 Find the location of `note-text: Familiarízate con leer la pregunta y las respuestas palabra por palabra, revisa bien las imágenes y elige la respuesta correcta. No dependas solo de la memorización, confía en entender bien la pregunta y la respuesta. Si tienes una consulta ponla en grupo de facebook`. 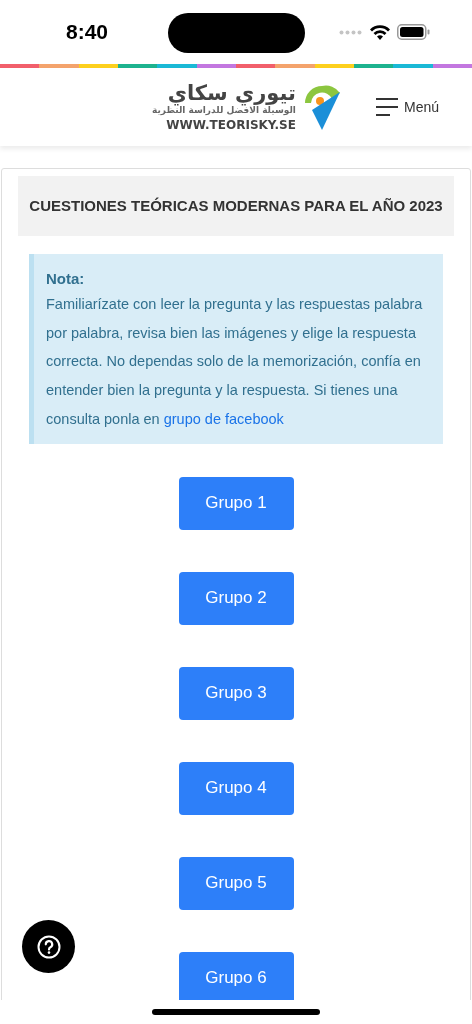

note-text: Familiarízate con leer la pregunta y las respuestas palabra por palabra, revisa bien las imágenes y elige la respuesta correcta. No dependas solo de la memorización, confía en entender bien la pregunta y la respuesta. Si tienes una consulta ponla en grupo de facebook is located at coordinates (235, 362).